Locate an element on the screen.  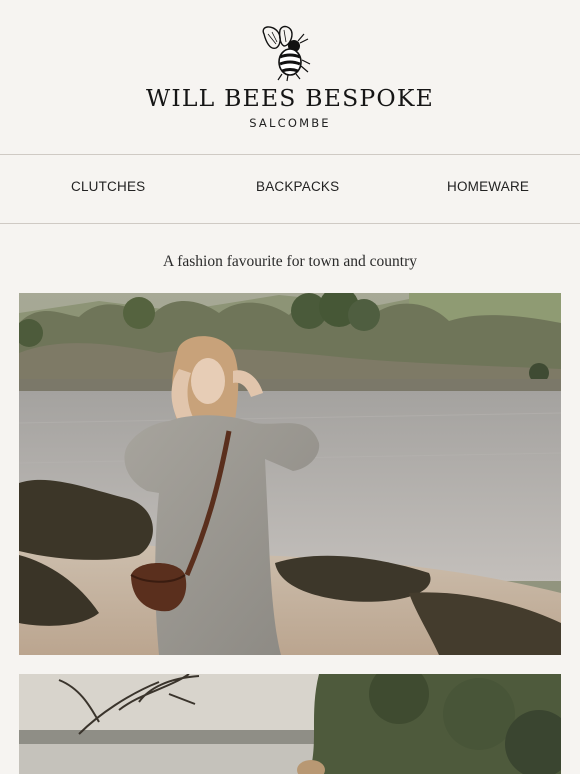
bee-icon is located at coordinates (285, 53).